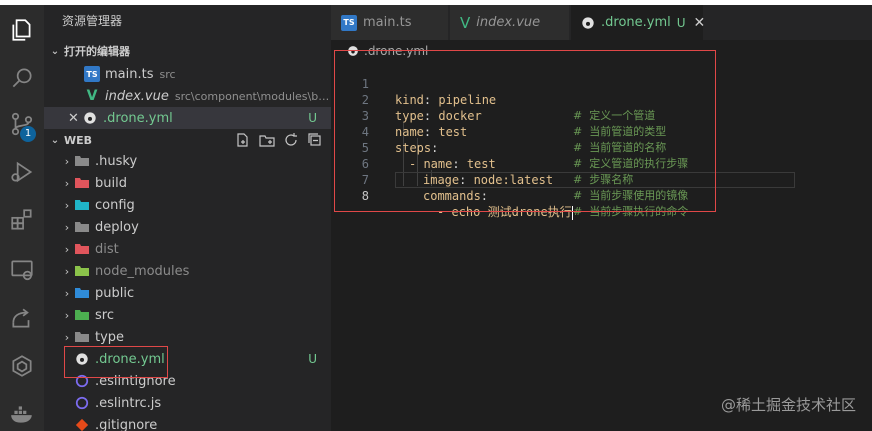 The width and height of the screenshot is (872, 431). What do you see at coordinates (187, 118) in the screenshot?
I see `open-editor-drone-yml: ✕ .drone.yml U` at bounding box center [187, 118].